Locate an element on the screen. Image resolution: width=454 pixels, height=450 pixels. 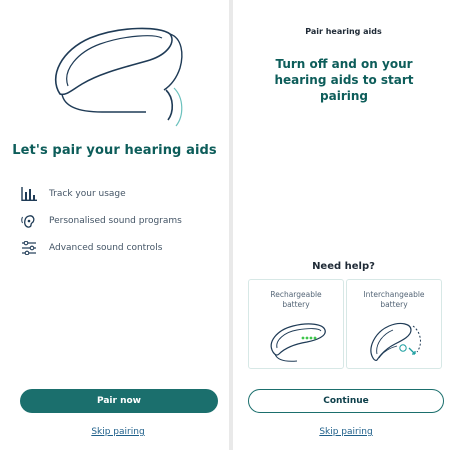
bar-chart-icon is located at coordinates (29, 194).